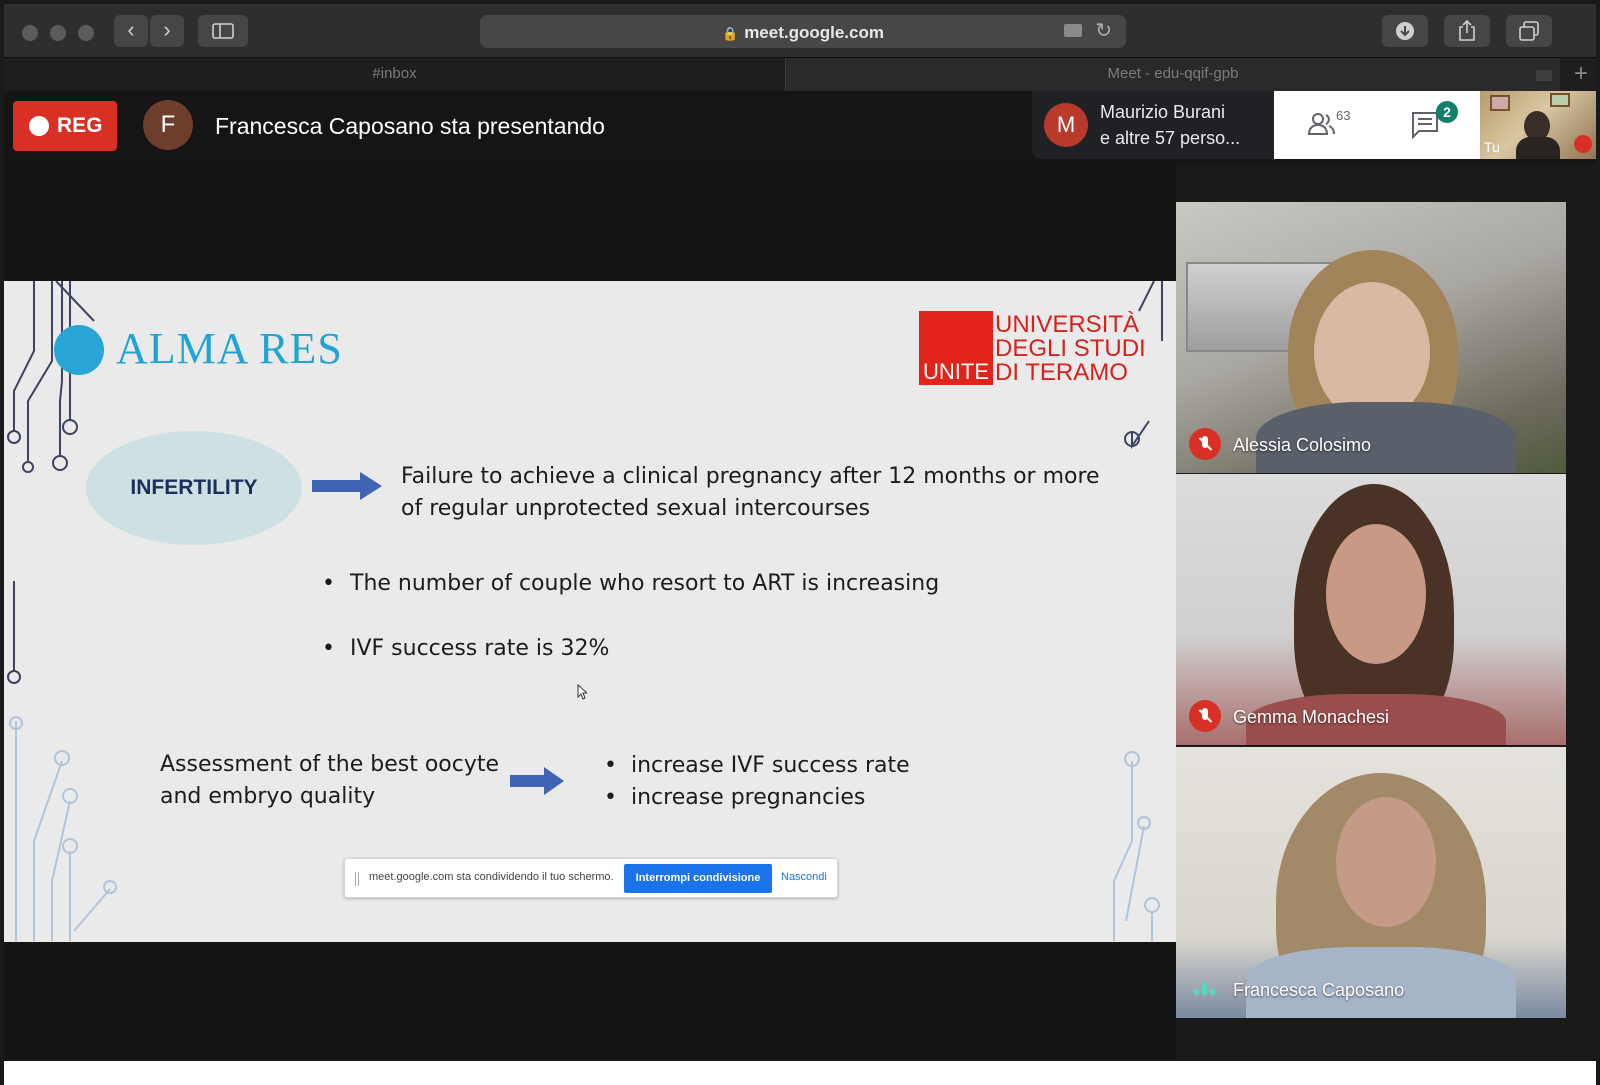 Image resolution: width=1600 pixels, height=1085 pixels. What do you see at coordinates (1492, 147) in the screenshot?
I see `self-label: Tu` at bounding box center [1492, 147].